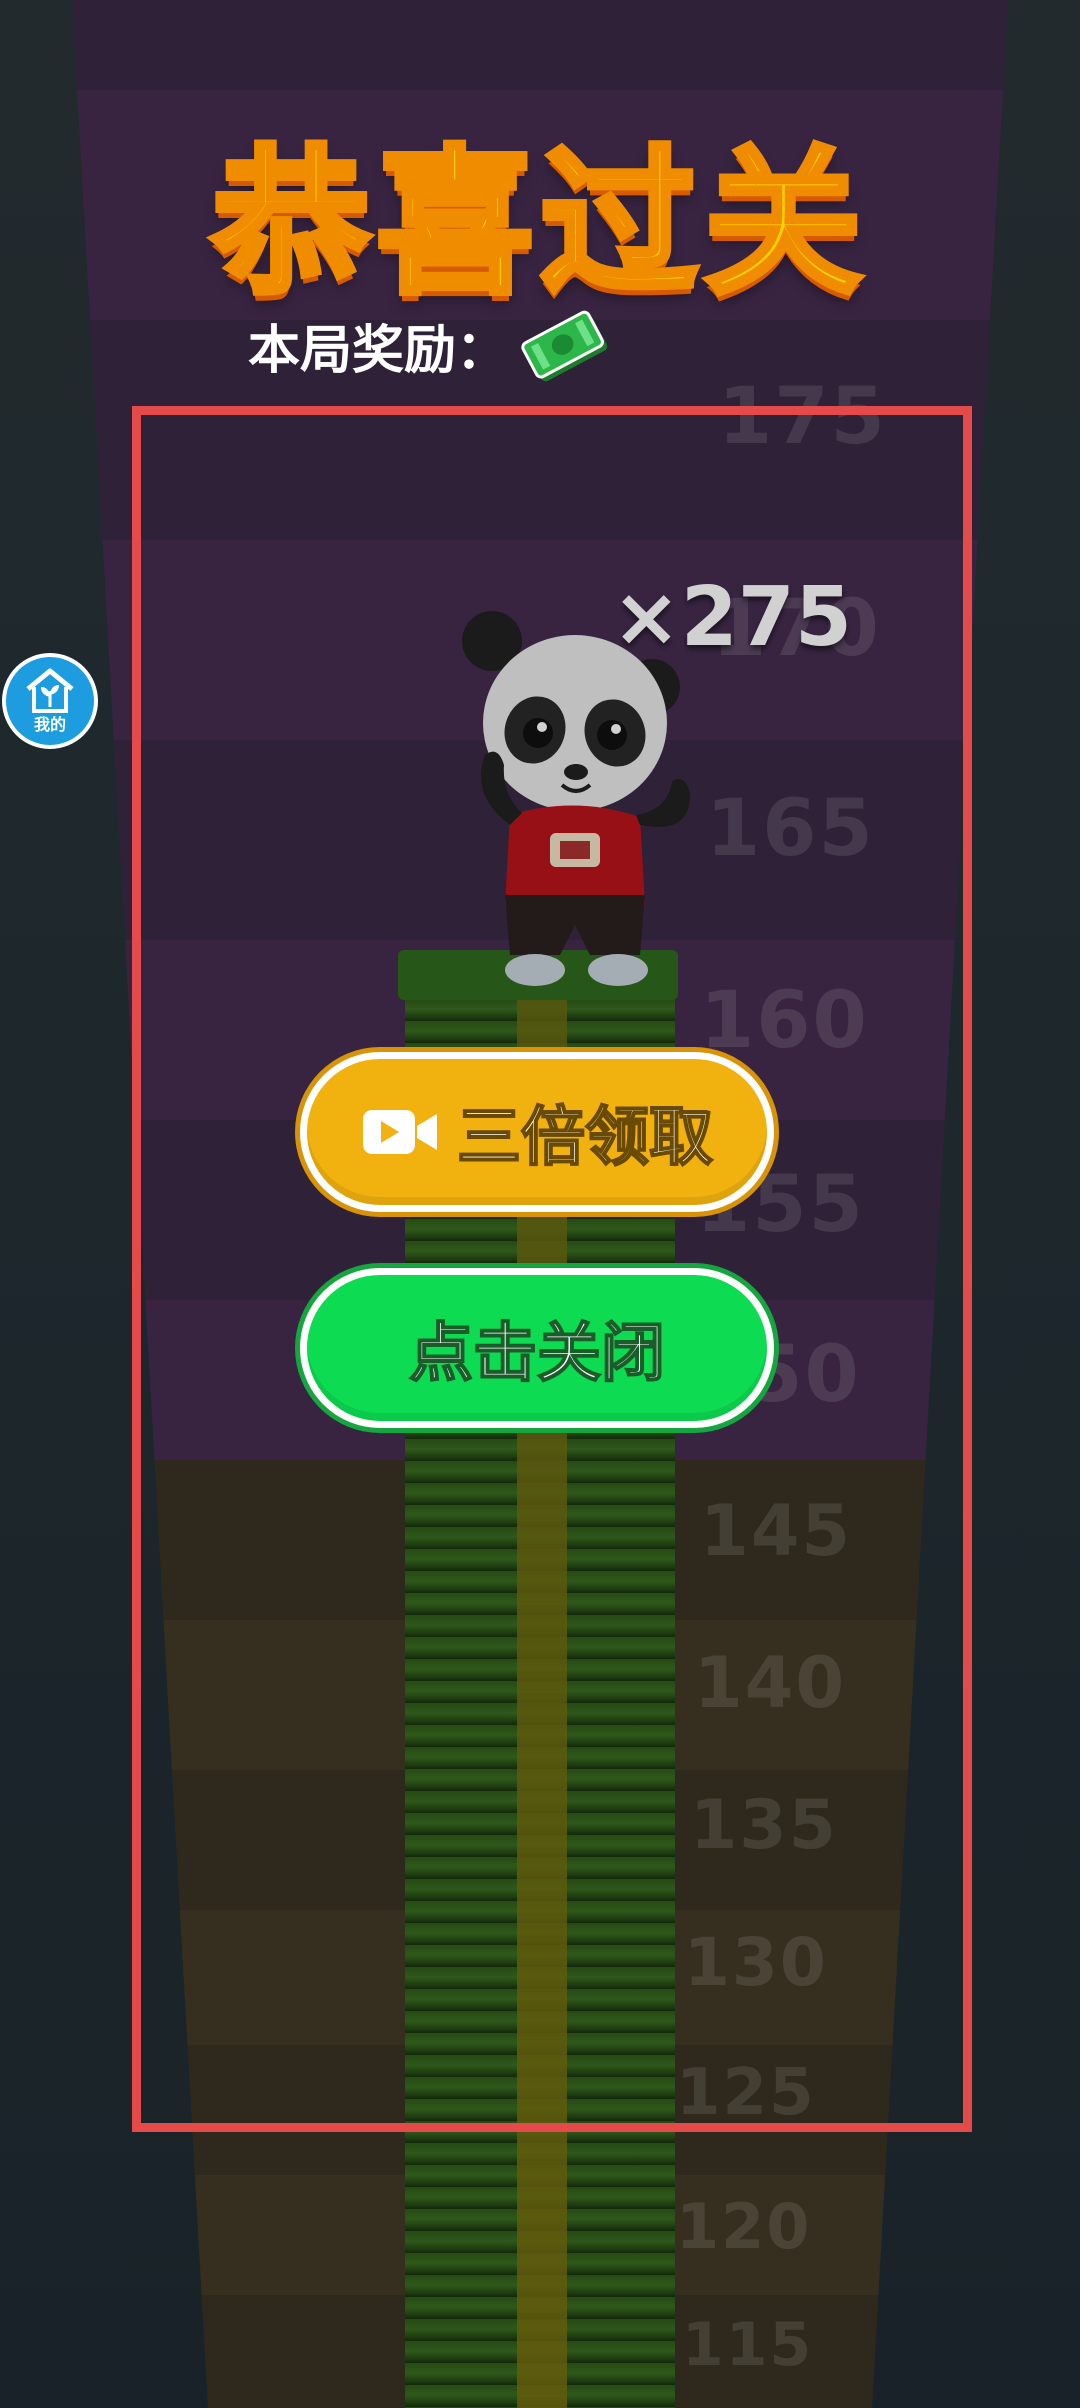 Image resolution: width=1080 pixels, height=2408 pixels. Describe the element at coordinates (748, 2345) in the screenshot. I see `tower-label: 115` at that location.